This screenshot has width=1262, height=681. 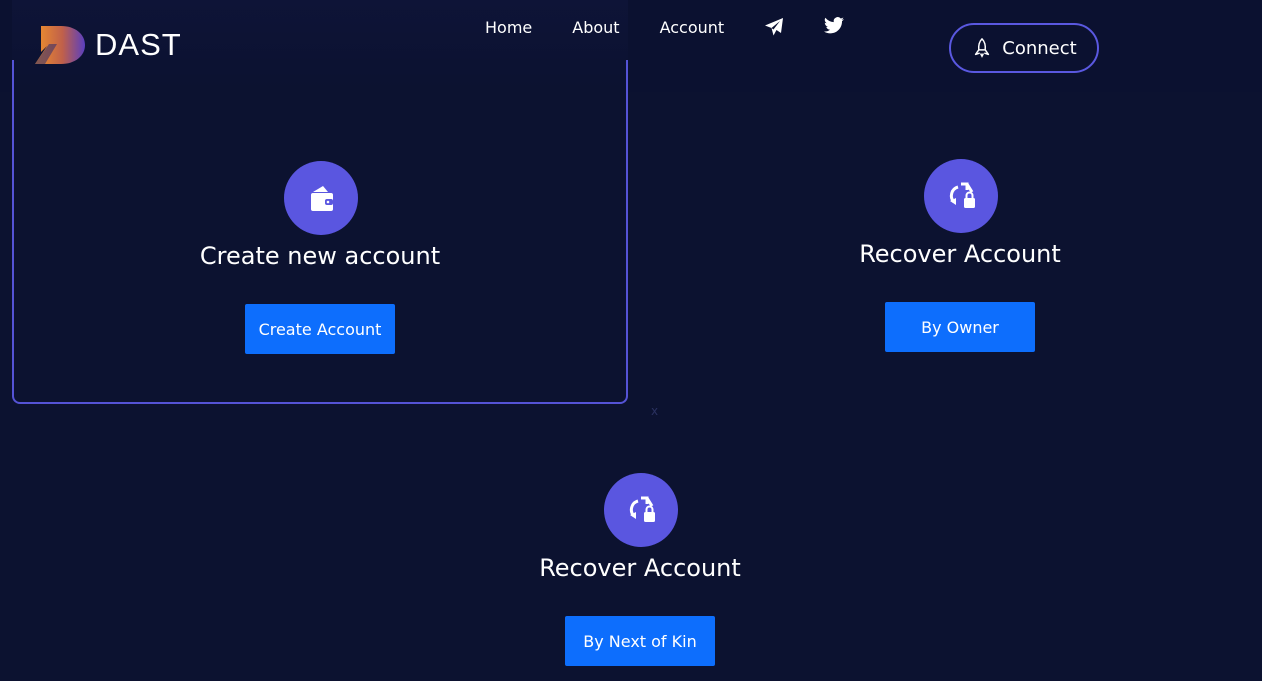 I want to click on wallet-icon, so click(x=321, y=198).